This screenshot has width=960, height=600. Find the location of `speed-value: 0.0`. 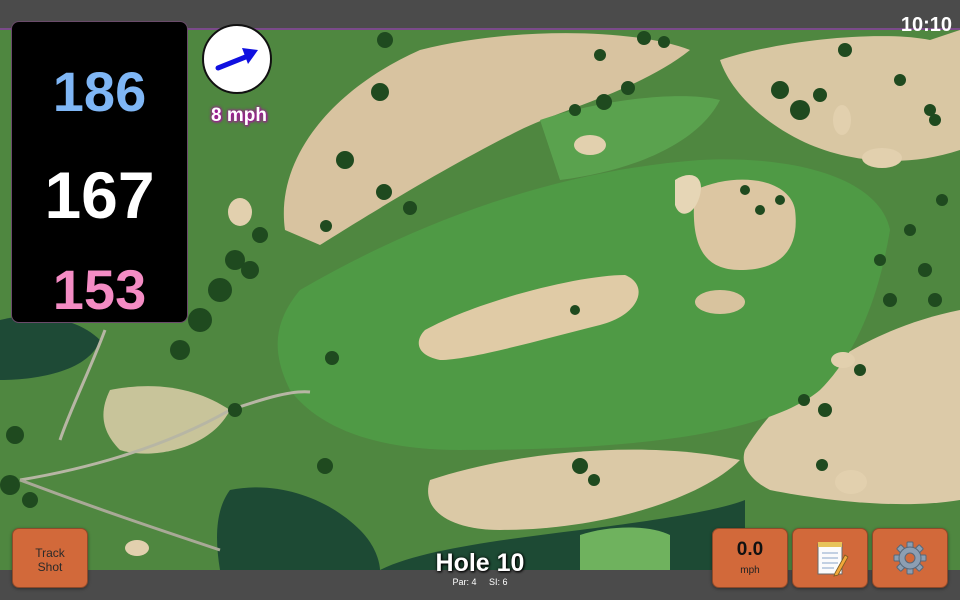

speed-value: 0.0 is located at coordinates (750, 549).